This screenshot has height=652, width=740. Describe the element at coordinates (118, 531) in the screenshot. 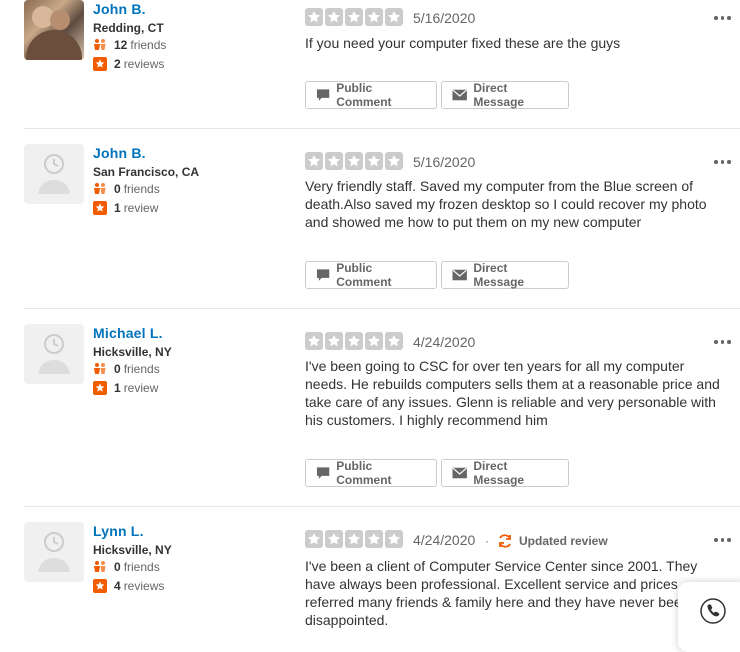

I see `user-name-link: Lynn L.` at that location.